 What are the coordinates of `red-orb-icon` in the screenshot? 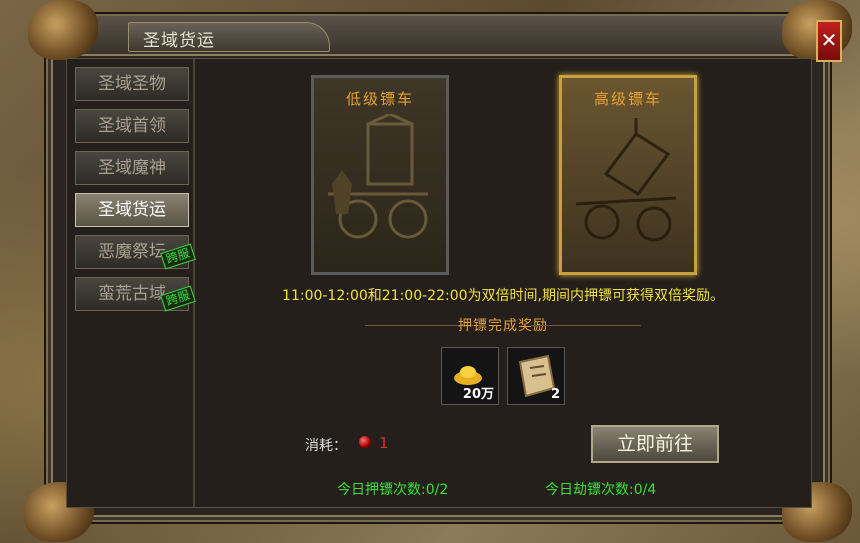 It's located at (365, 442).